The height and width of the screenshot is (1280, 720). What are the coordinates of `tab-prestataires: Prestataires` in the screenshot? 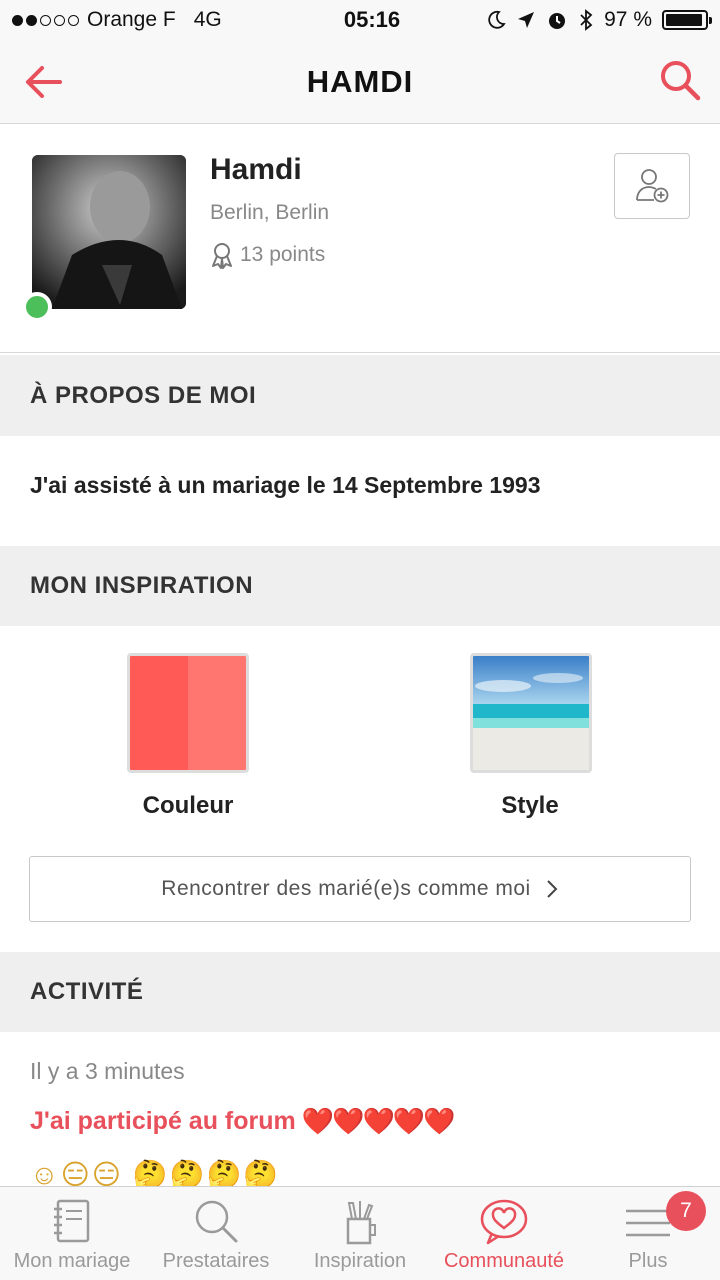 It's located at (216, 1233).